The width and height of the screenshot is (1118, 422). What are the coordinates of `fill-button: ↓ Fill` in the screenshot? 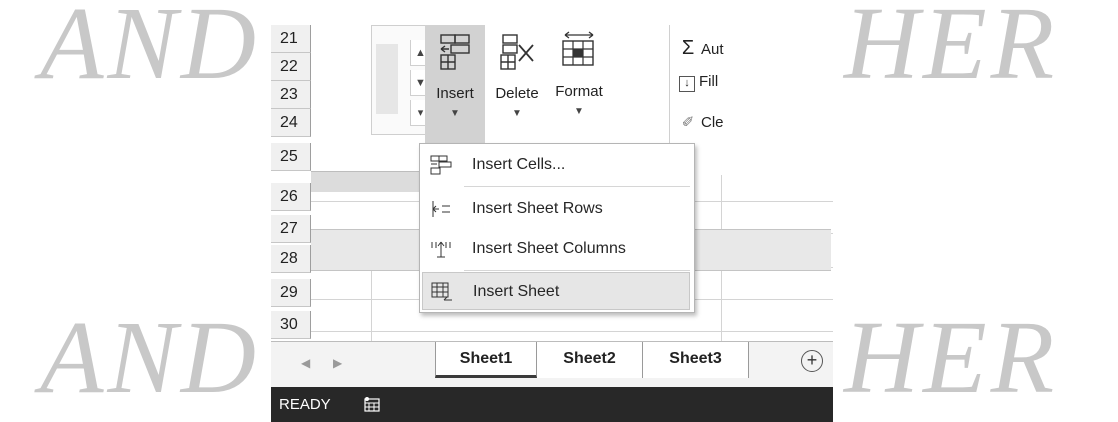 It's located at (698, 82).